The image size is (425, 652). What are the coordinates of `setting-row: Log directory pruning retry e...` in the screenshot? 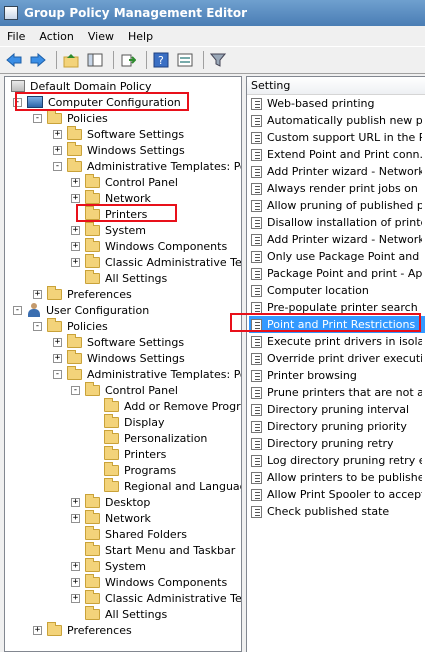 It's located at (336, 460).